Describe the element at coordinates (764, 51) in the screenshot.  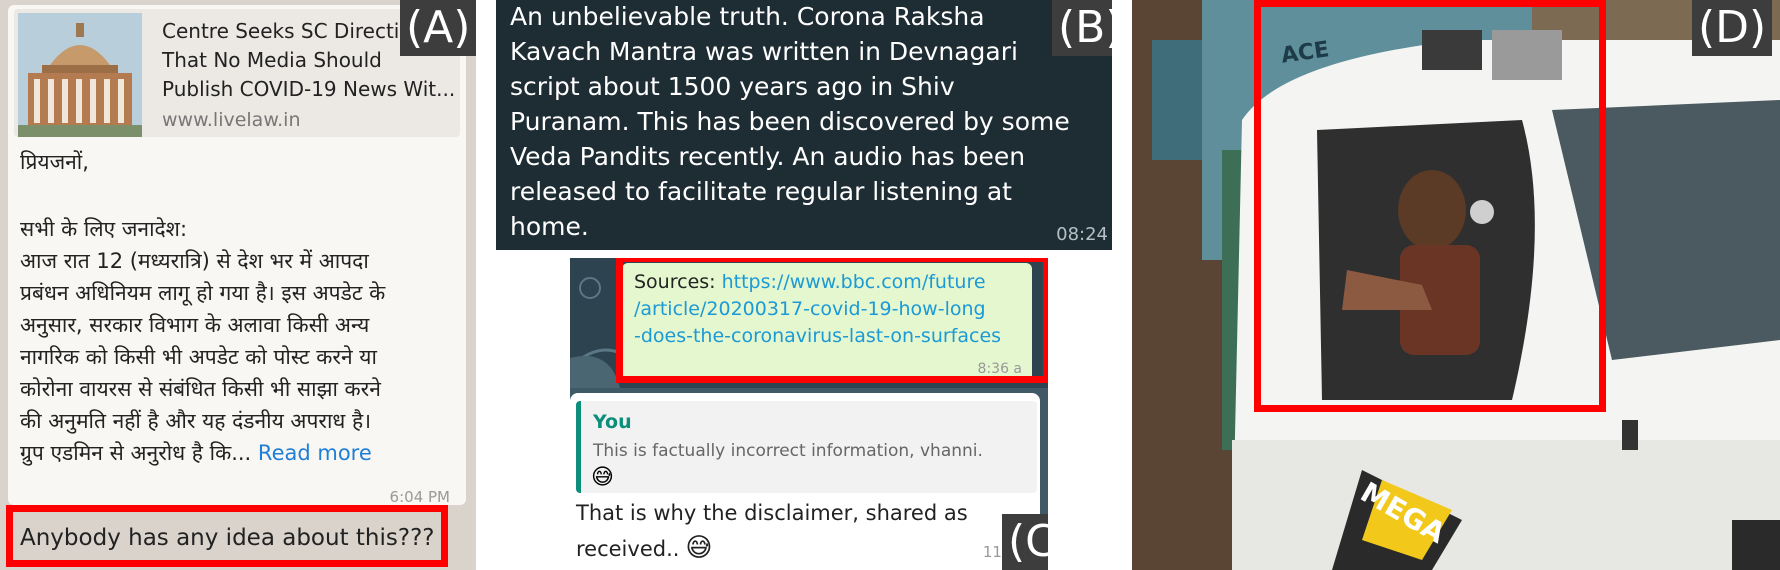
I see `message-line: Kavach Mantra was written in Devnagari` at that location.